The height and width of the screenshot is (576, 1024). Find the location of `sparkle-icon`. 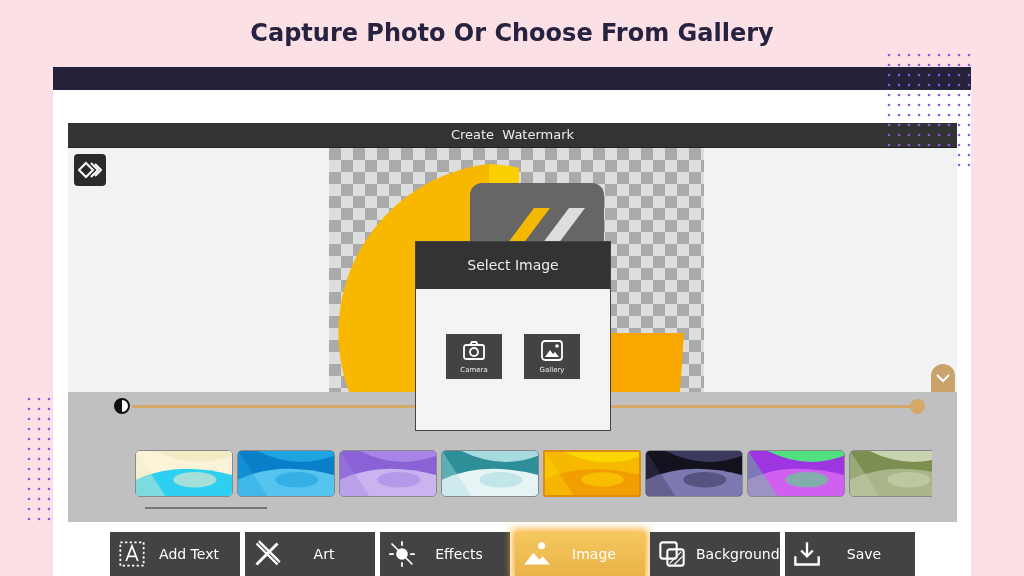

sparkle-icon is located at coordinates (402, 554).